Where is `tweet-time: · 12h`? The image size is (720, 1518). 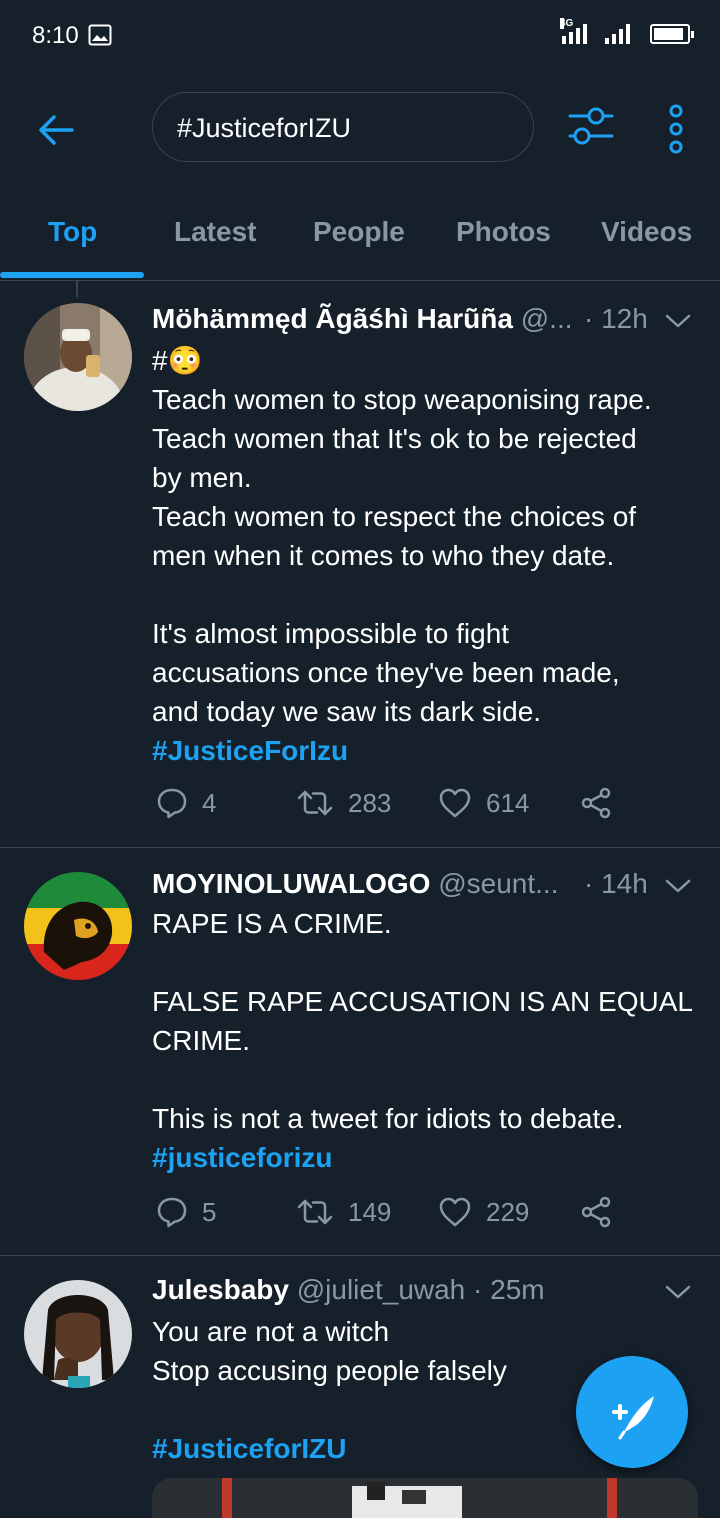
tweet-time: · 12h is located at coordinates (616, 318).